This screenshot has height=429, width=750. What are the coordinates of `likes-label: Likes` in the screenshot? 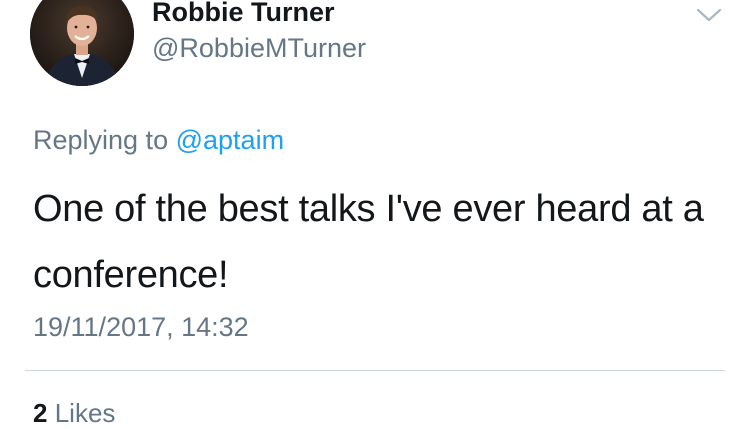 It's located at (85, 413).